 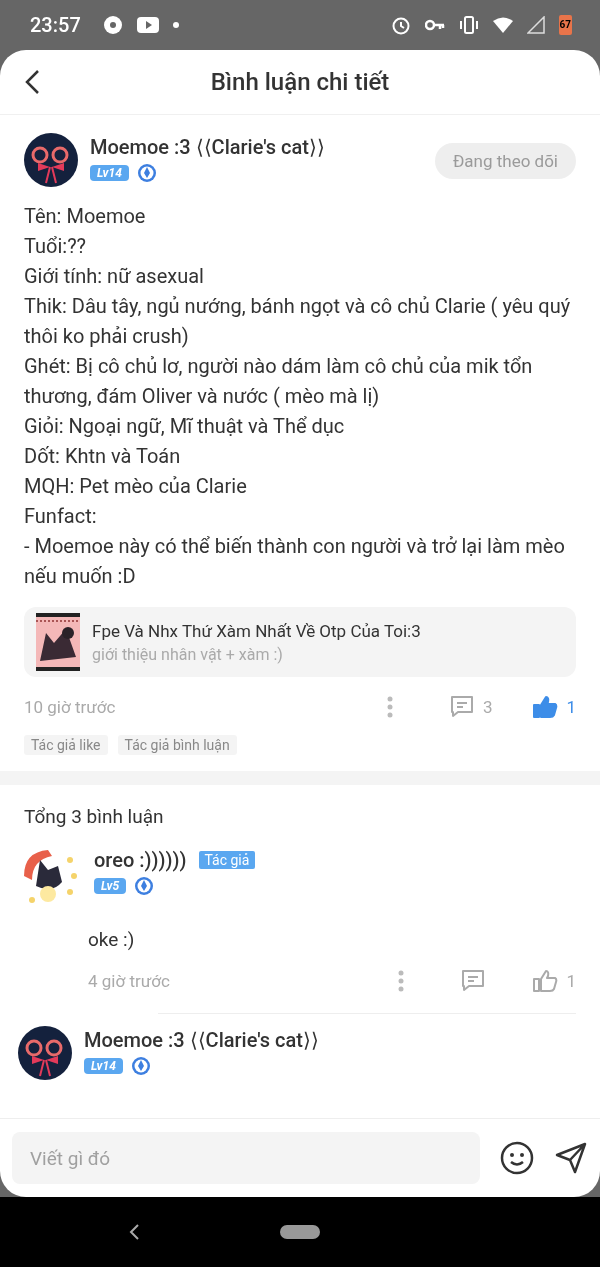 What do you see at coordinates (112, 939) in the screenshot?
I see `comment-text: oke :)` at bounding box center [112, 939].